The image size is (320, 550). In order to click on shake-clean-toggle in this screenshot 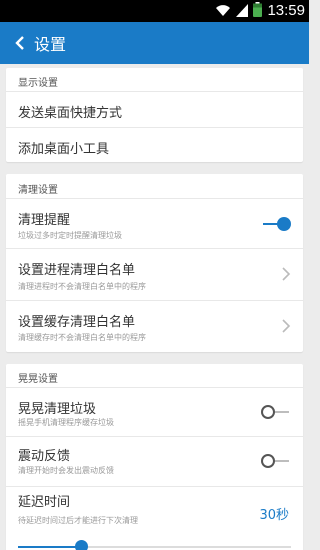, I will do `click(276, 412)`.